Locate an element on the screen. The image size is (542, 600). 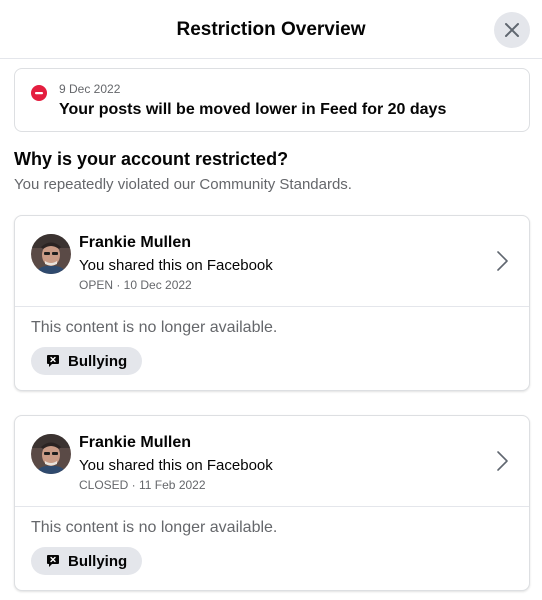
section-title: Why is your account restricted? is located at coordinates (151, 159).